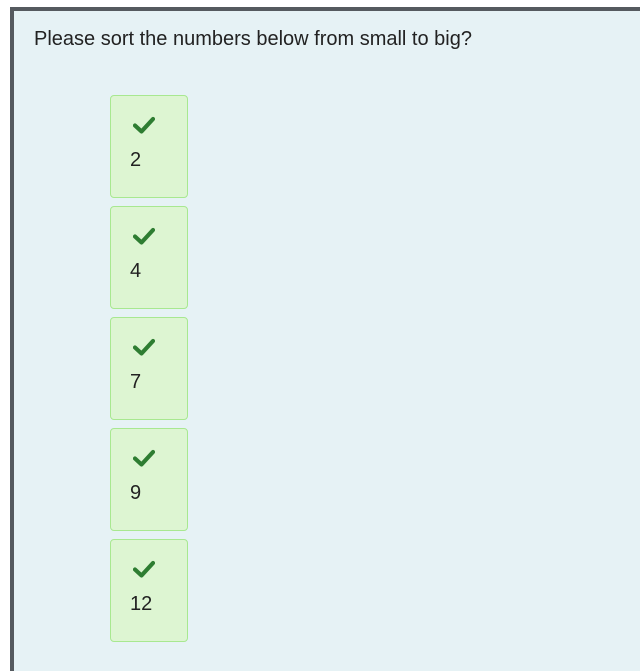 This screenshot has height=671, width=640. Describe the element at coordinates (149, 590) in the screenshot. I see `sortable-item: 12` at that location.